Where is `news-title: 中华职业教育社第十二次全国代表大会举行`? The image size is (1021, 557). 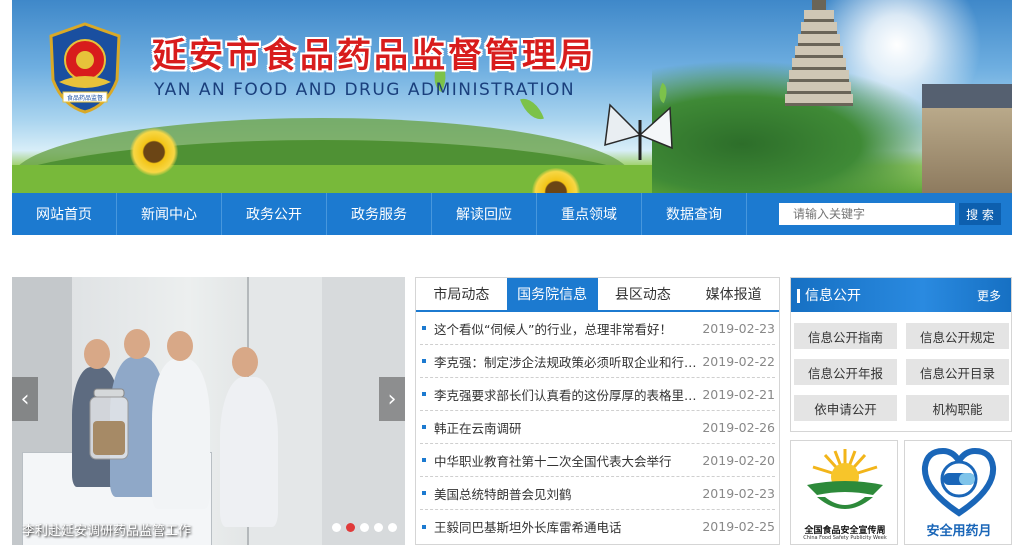 news-title: 中华职业教育社第十二次全国代表大会举行 is located at coordinates (567, 460).